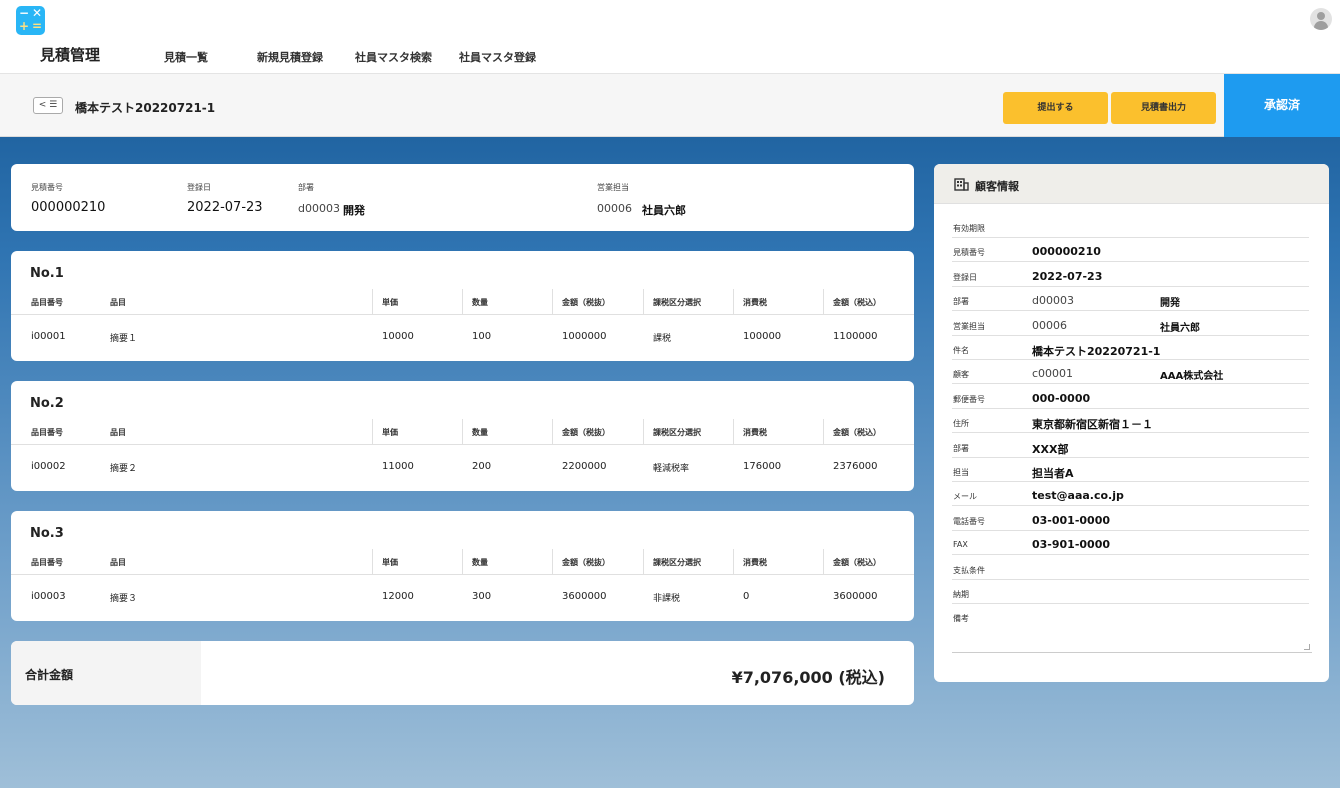 Image resolution: width=1340 pixels, height=788 pixels. What do you see at coordinates (961, 472) in the screenshot?
I see `customer-field-label: 担当` at bounding box center [961, 472].